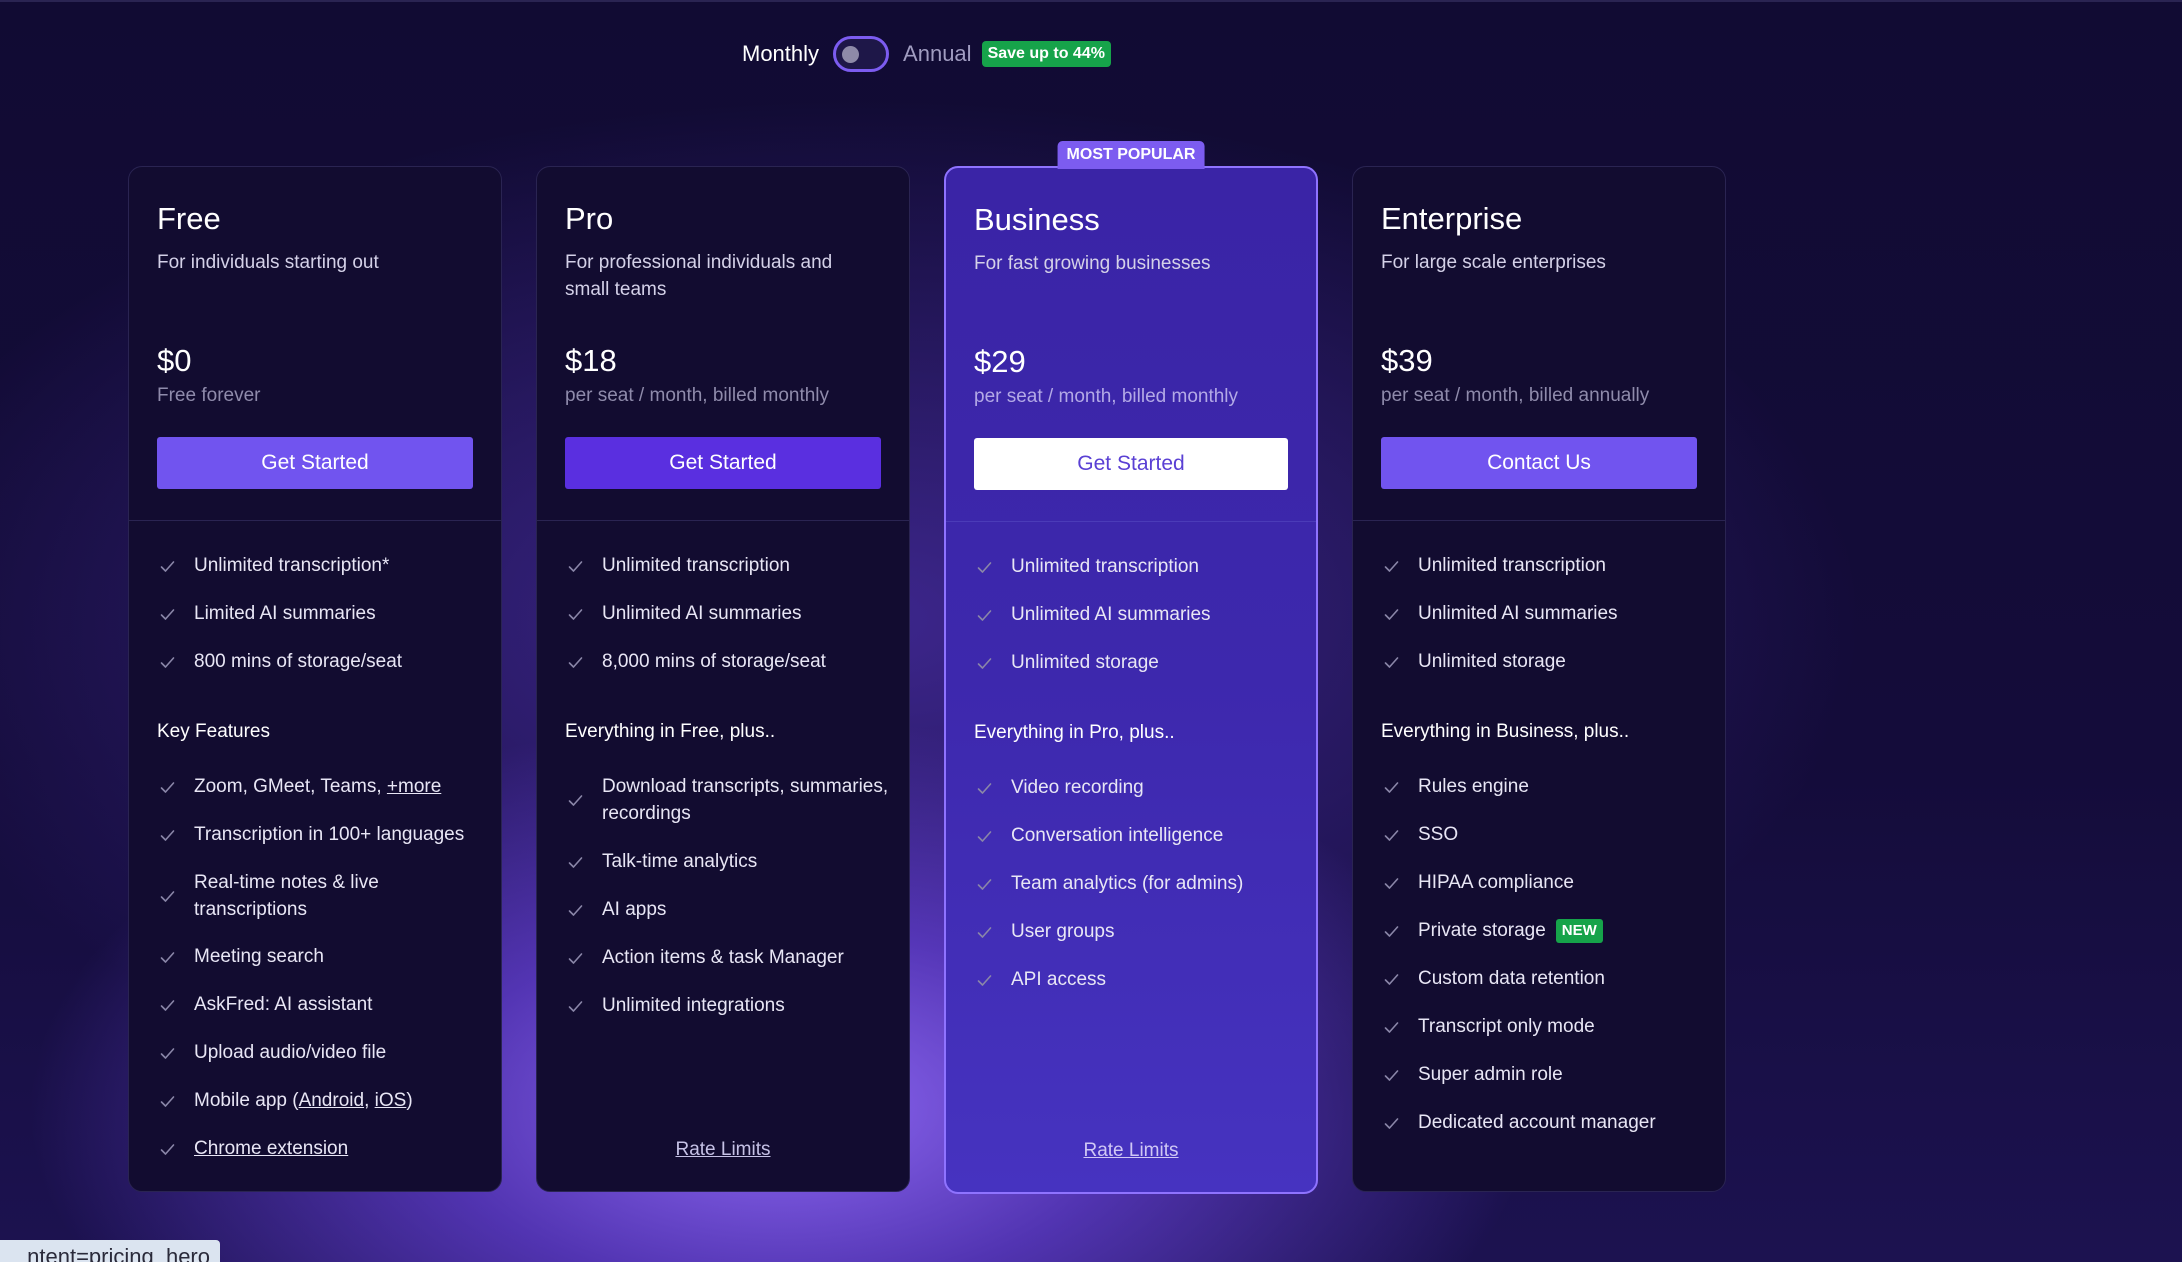  I want to click on list-item: Transcription in 100+ languages, so click(319, 834).